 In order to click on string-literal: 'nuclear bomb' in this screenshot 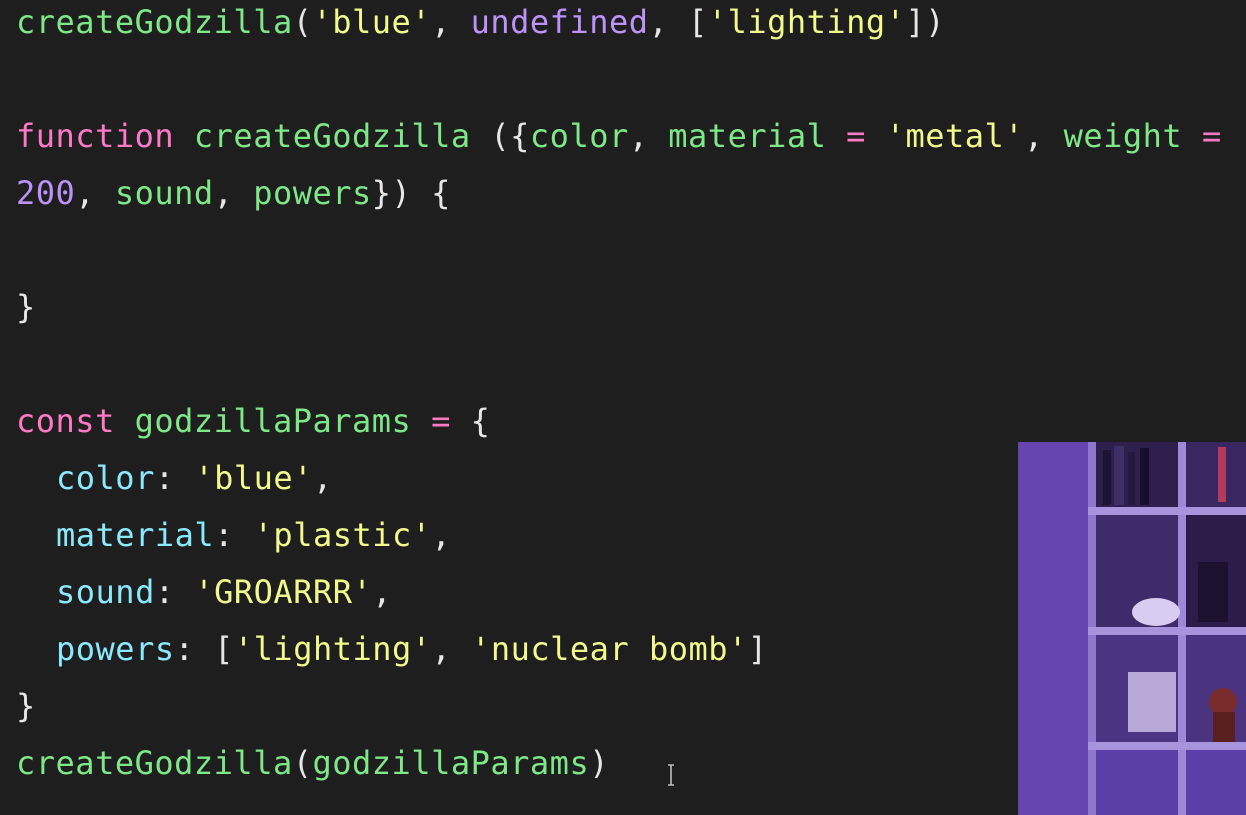, I will do `click(609, 649)`.